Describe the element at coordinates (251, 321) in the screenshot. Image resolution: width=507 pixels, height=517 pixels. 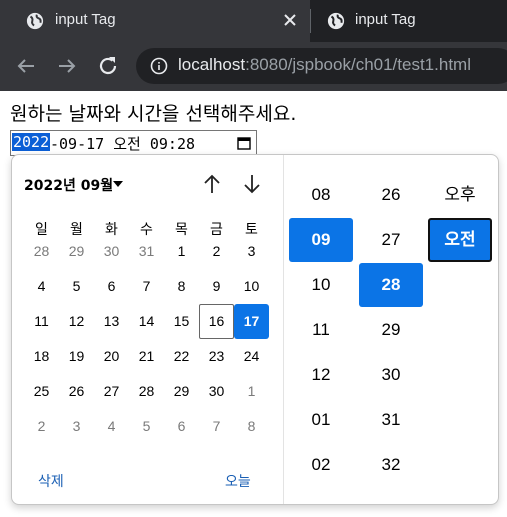
I see `calendar-day: 17` at that location.